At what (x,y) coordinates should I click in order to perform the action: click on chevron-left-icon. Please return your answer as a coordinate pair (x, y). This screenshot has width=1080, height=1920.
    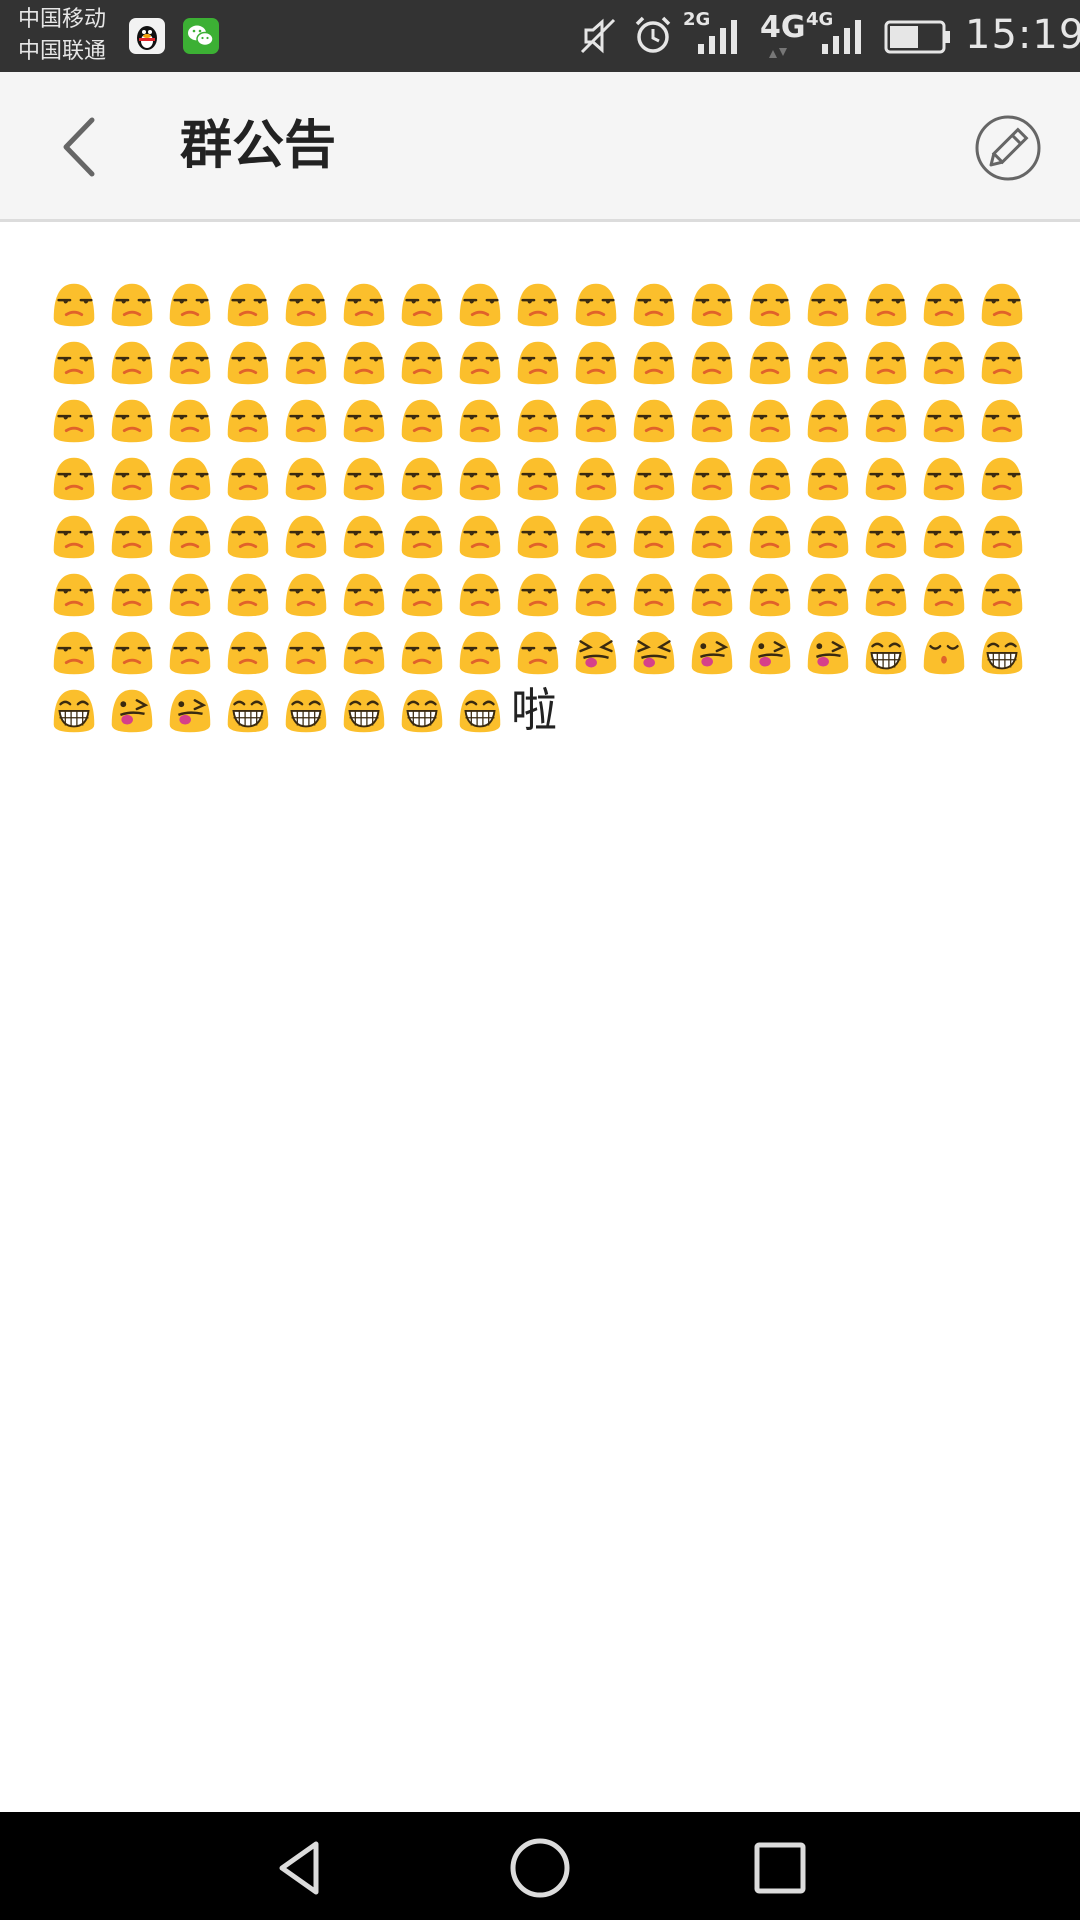
    Looking at the image, I should click on (79, 147).